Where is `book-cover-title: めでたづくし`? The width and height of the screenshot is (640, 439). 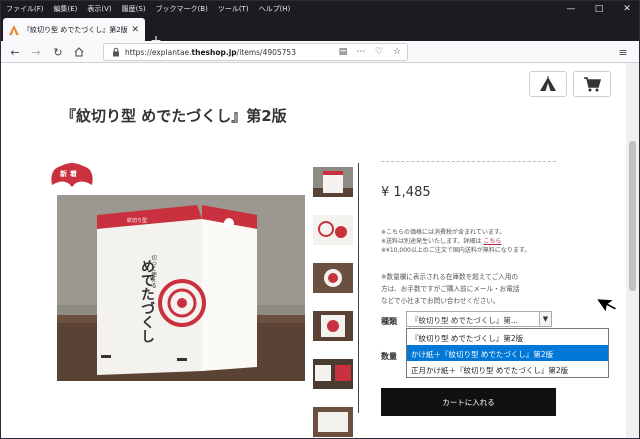
book-cover-title: めでたづくし is located at coordinates (147, 301).